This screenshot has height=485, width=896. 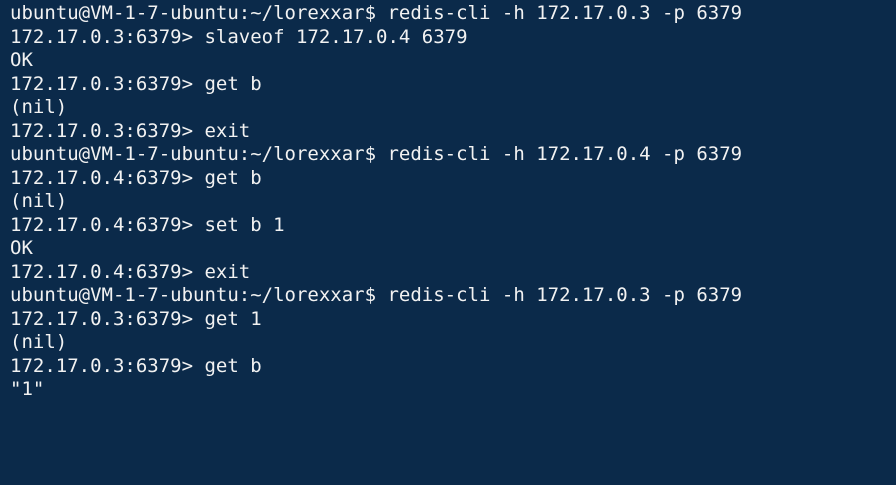 I want to click on redis-command-line: 172.17.0.4:6379> get b, so click(x=136, y=177).